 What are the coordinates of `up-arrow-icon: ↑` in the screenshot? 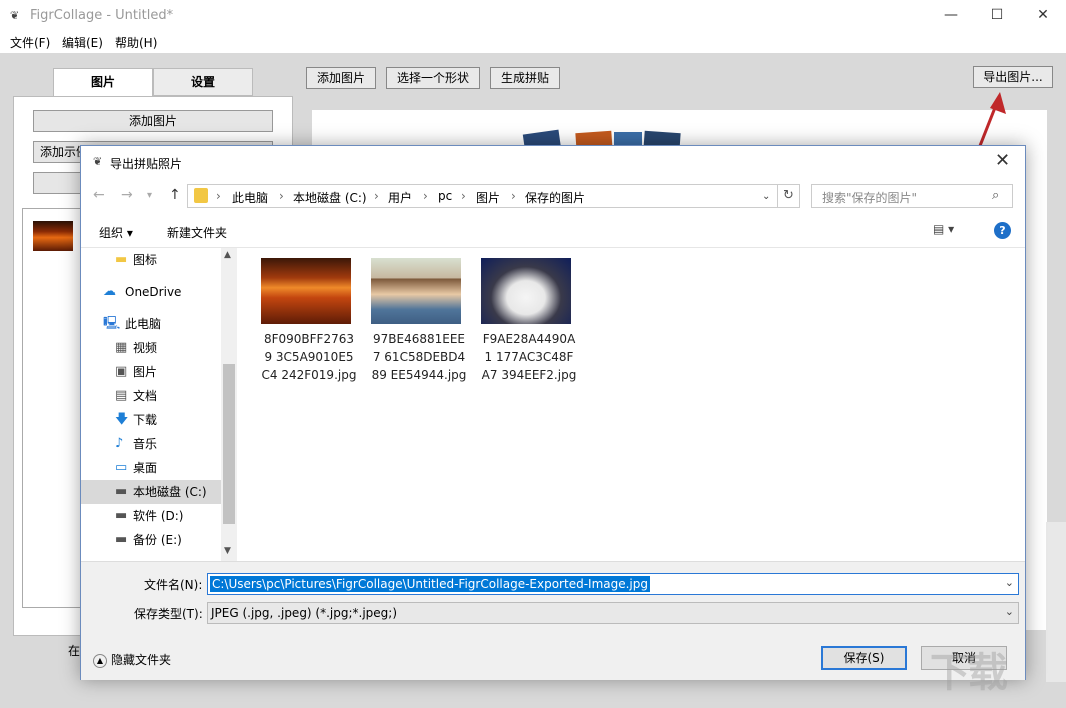 It's located at (175, 195).